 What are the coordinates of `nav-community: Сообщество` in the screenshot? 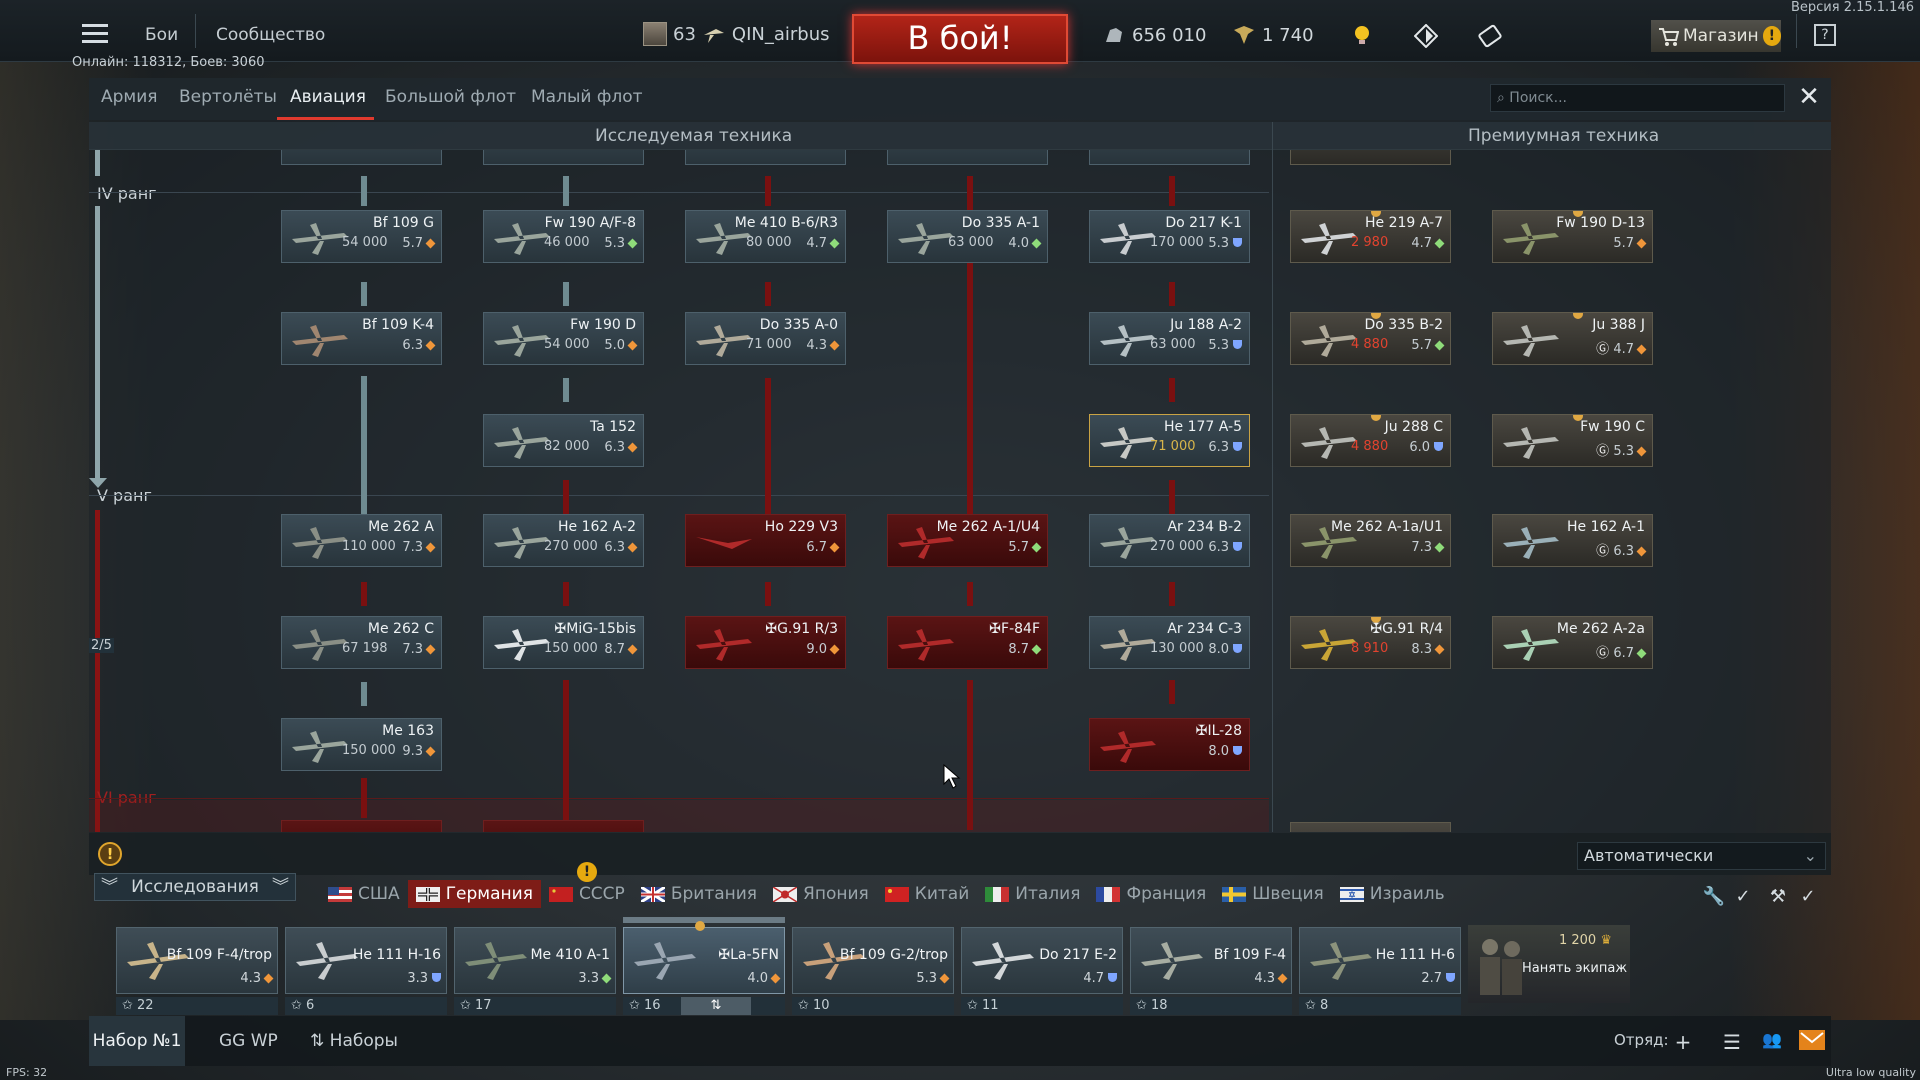 It's located at (270, 35).